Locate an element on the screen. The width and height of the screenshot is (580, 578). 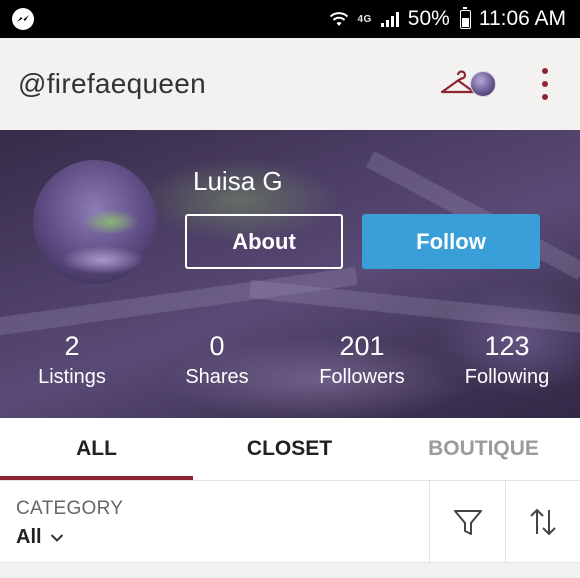
battery-percent: 50% is located at coordinates (428, 18).